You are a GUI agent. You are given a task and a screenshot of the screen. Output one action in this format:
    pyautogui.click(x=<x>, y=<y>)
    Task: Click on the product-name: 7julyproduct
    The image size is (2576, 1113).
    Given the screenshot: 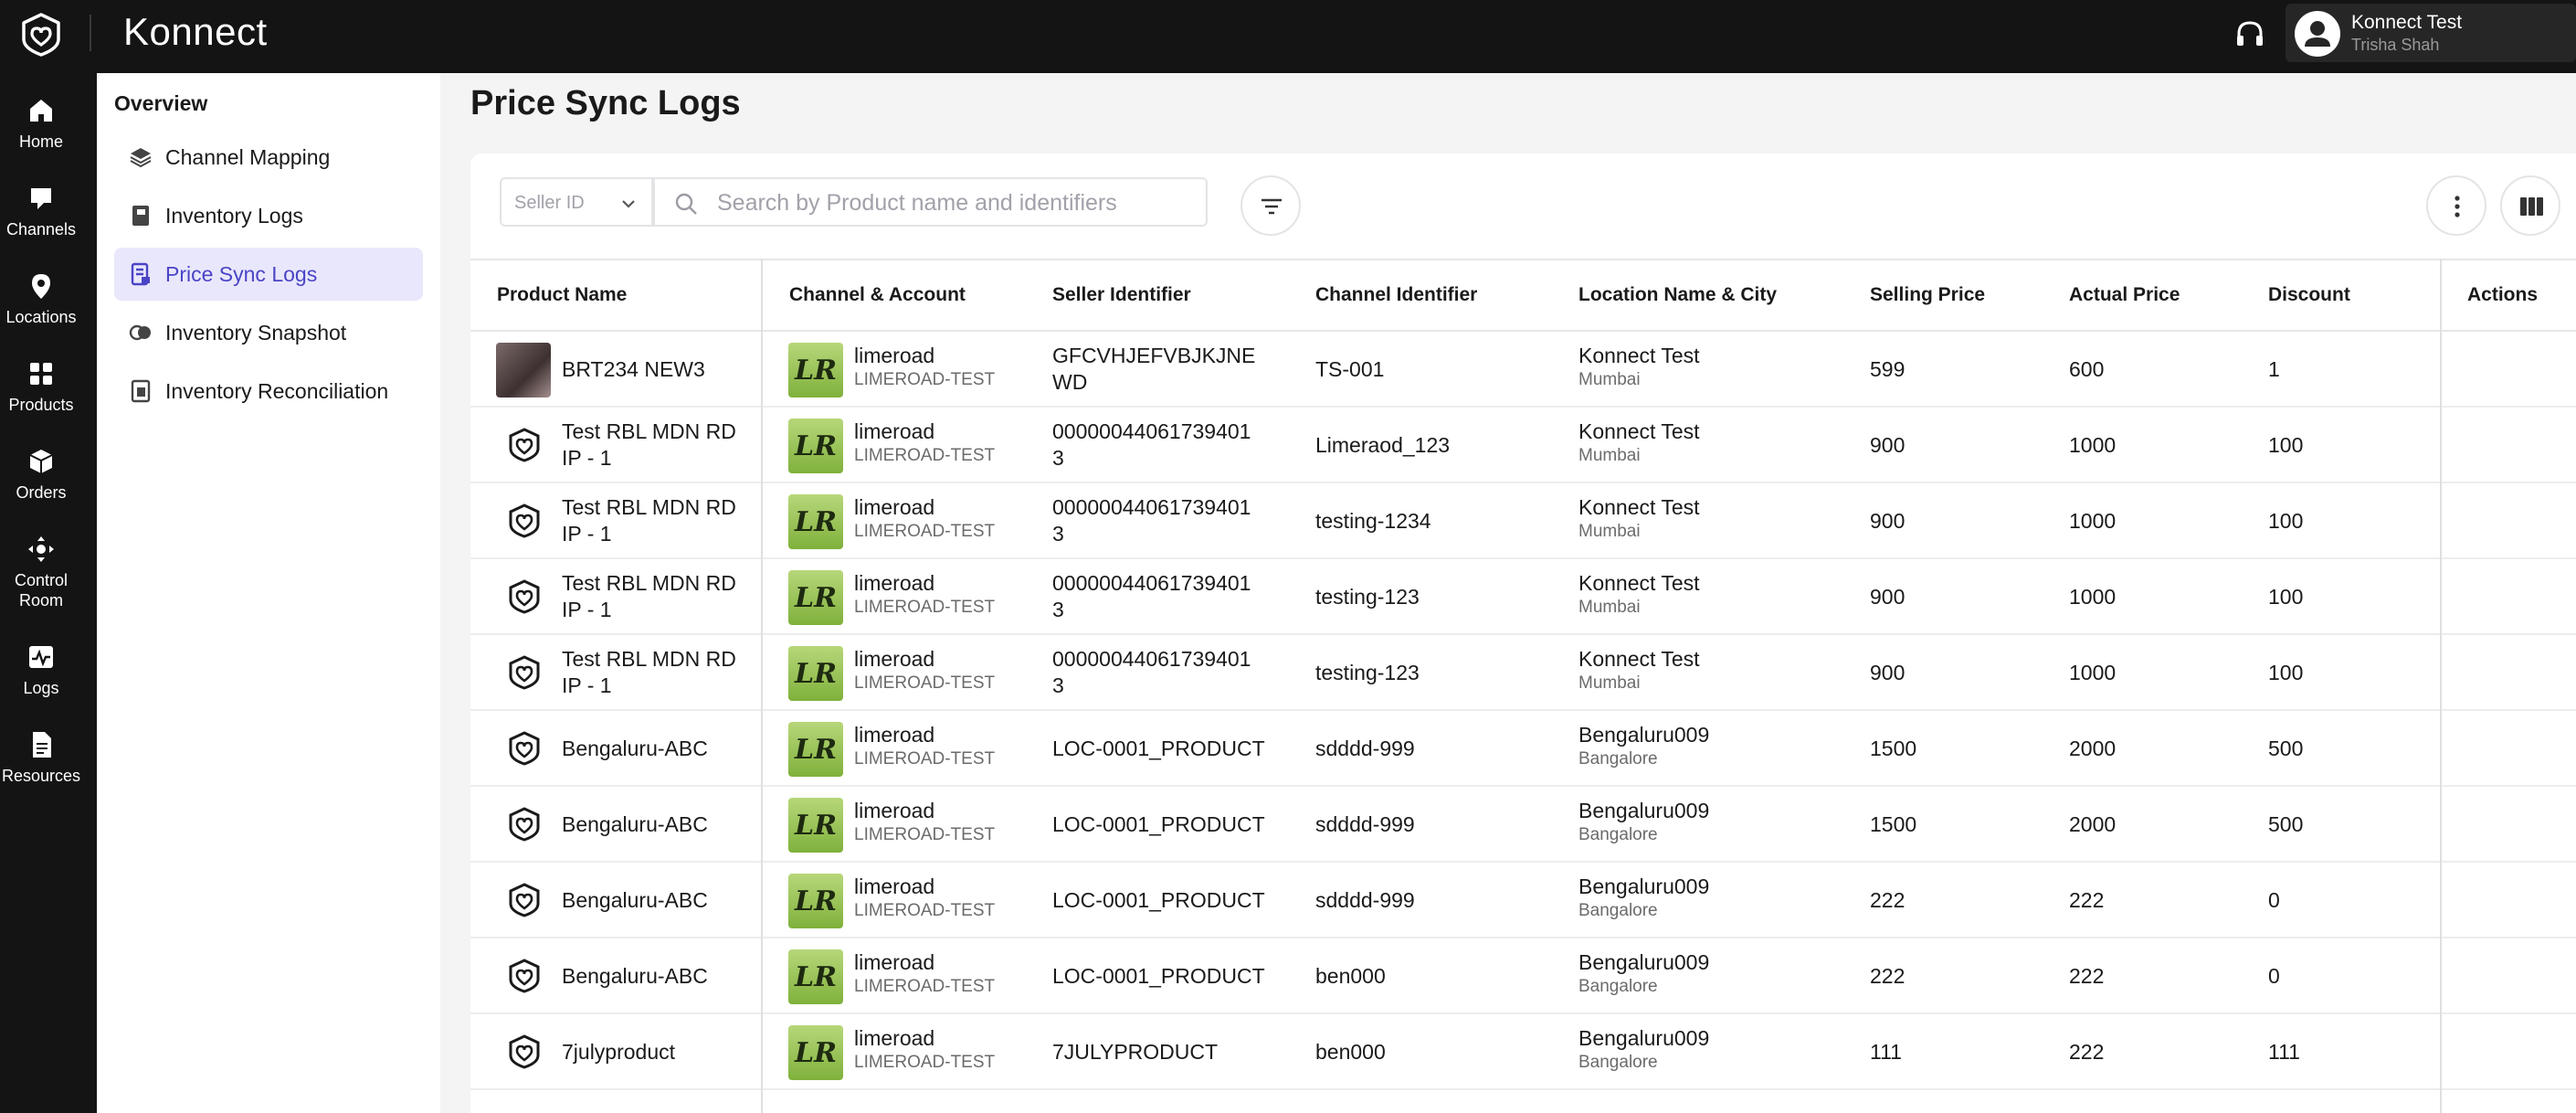 What is the action you would take?
    pyautogui.click(x=618, y=1052)
    